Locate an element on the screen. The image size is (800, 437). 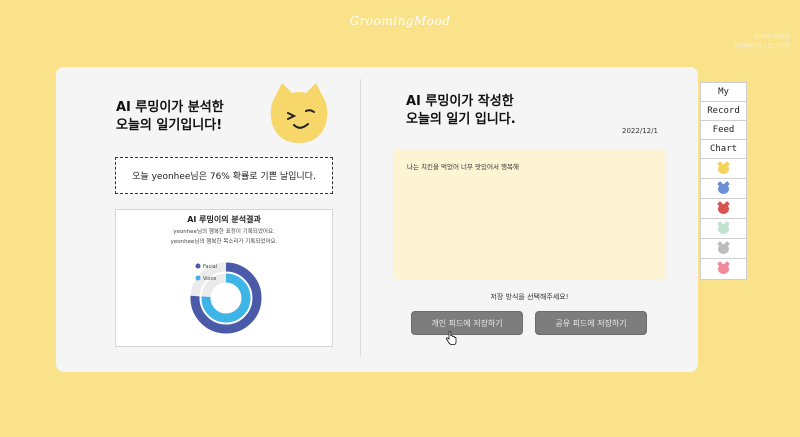
blue-cat-icon is located at coordinates (723, 188).